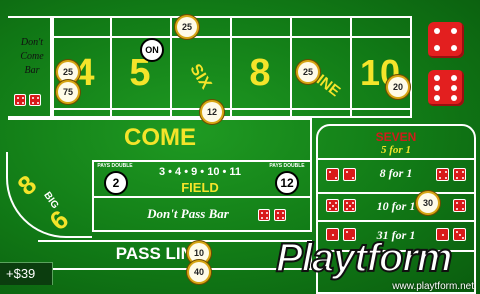 The height and width of the screenshot is (294, 480). I want to click on seven-title: SEVEN, so click(396, 137).